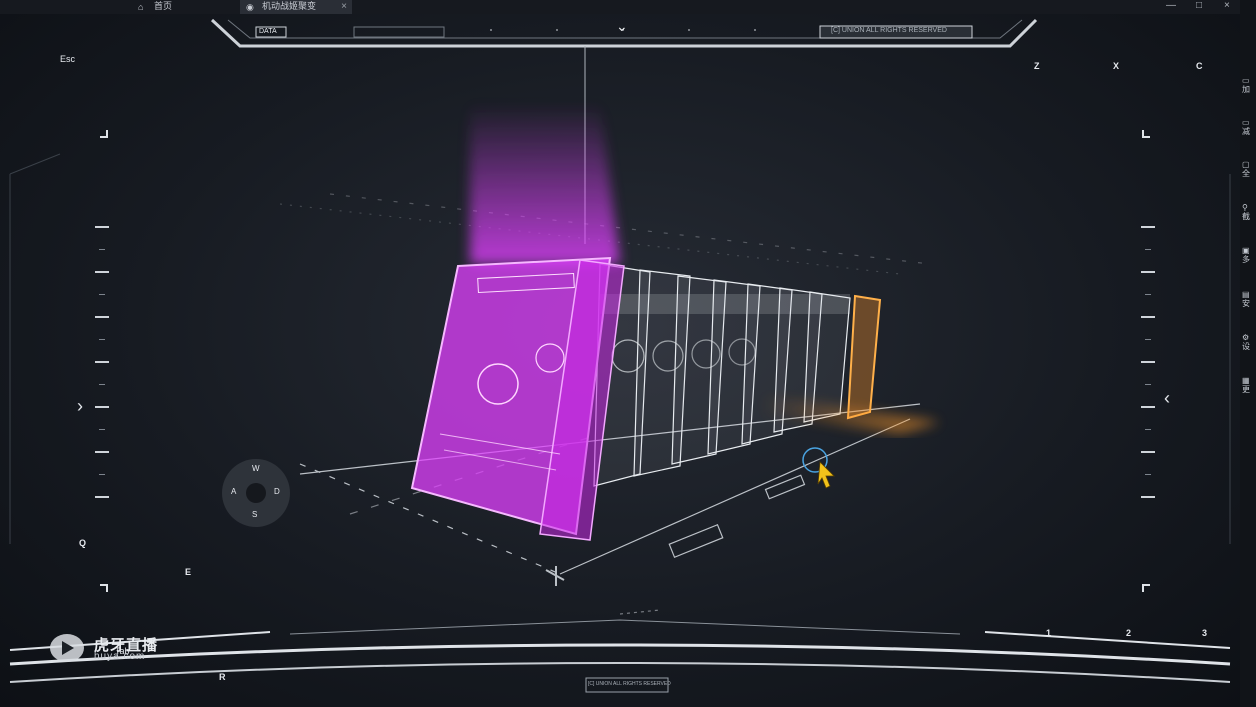 The height and width of the screenshot is (707, 1256). Describe the element at coordinates (250, 7) in the screenshot. I see `game-favicon-icon: ◉` at that location.